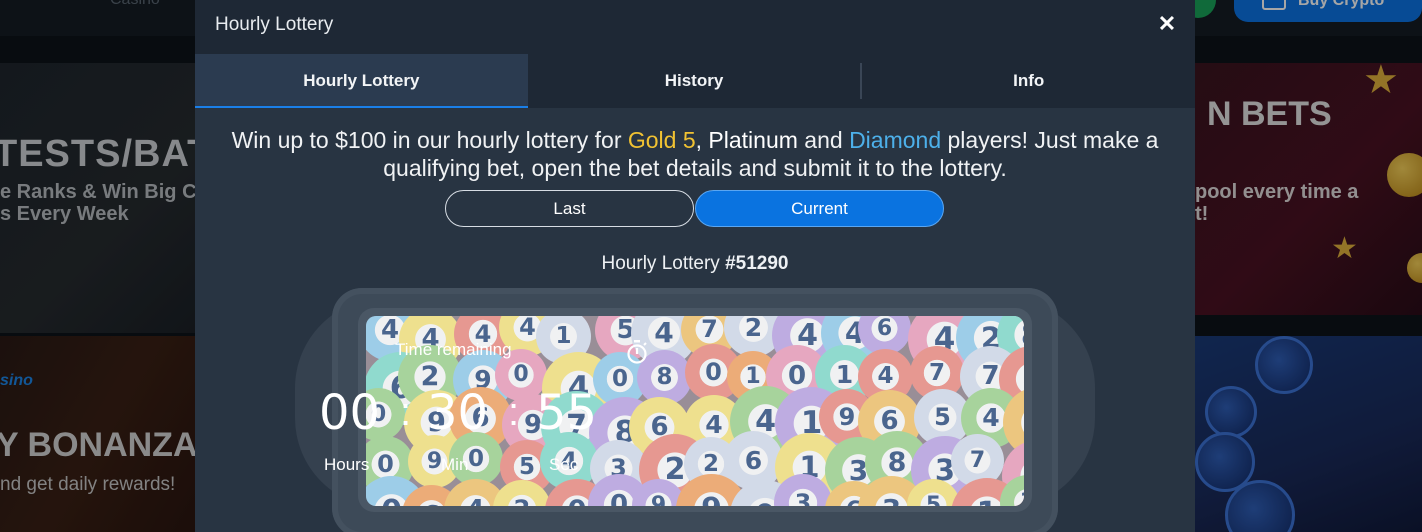 This screenshot has width=1422, height=532. What do you see at coordinates (455, 464) in the screenshot?
I see `minutes-unit-label: Min` at bounding box center [455, 464].